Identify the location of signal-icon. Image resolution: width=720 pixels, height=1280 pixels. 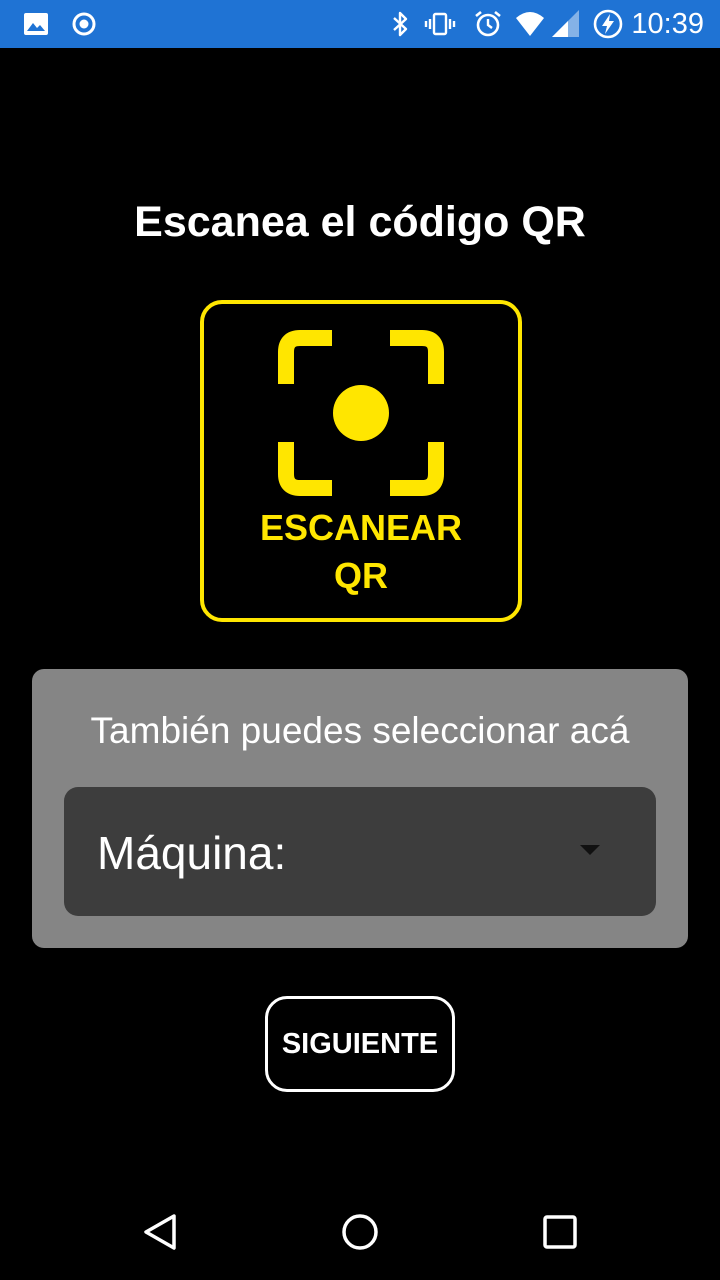
(566, 24).